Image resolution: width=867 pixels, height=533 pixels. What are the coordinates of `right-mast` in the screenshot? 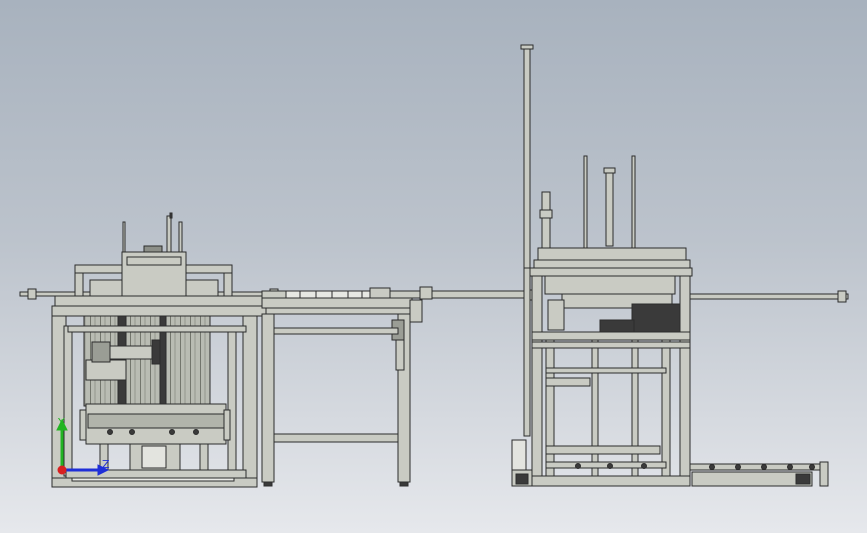 It's located at (527, 158).